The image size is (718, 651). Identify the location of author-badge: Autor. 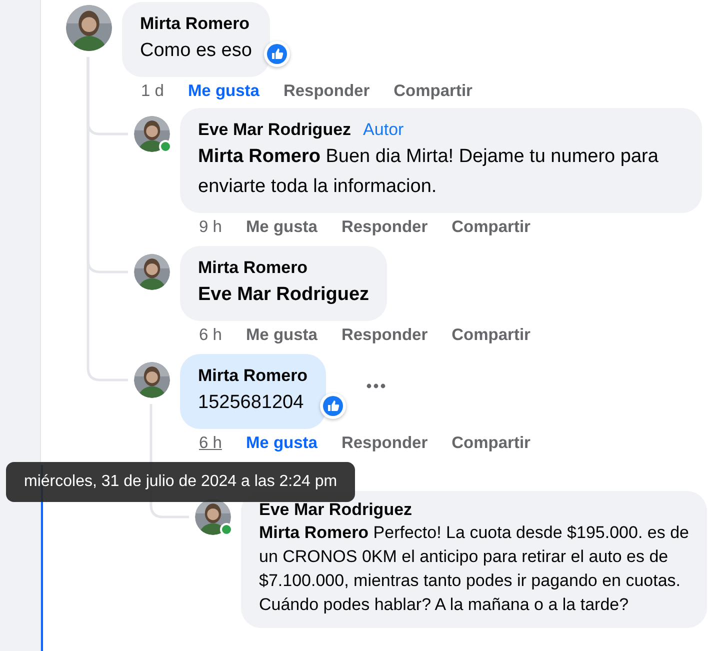
(383, 130).